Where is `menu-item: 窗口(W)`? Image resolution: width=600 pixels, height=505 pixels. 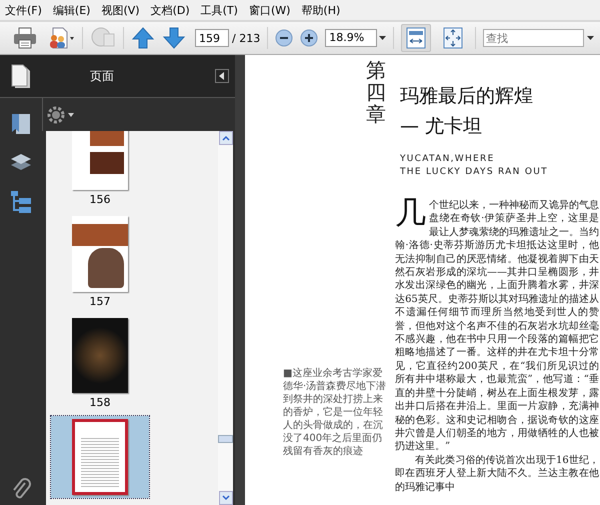 menu-item: 窗口(W) is located at coordinates (273, 10).